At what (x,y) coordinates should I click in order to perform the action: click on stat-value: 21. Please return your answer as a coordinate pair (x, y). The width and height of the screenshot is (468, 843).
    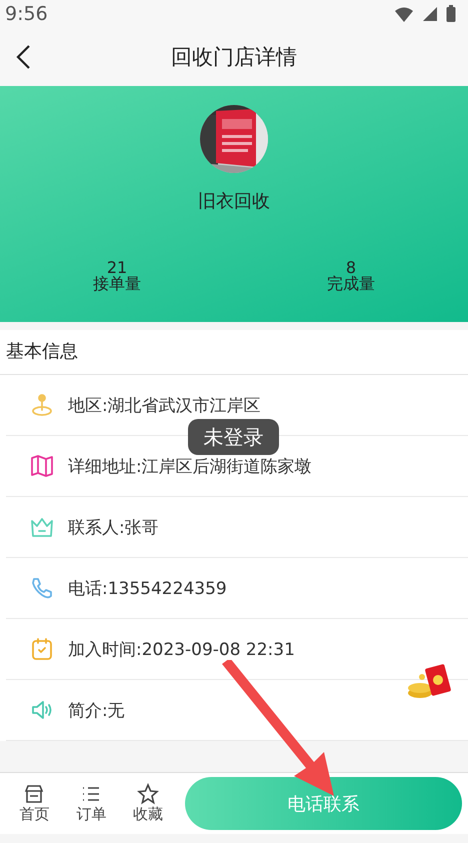
    Looking at the image, I should click on (117, 268).